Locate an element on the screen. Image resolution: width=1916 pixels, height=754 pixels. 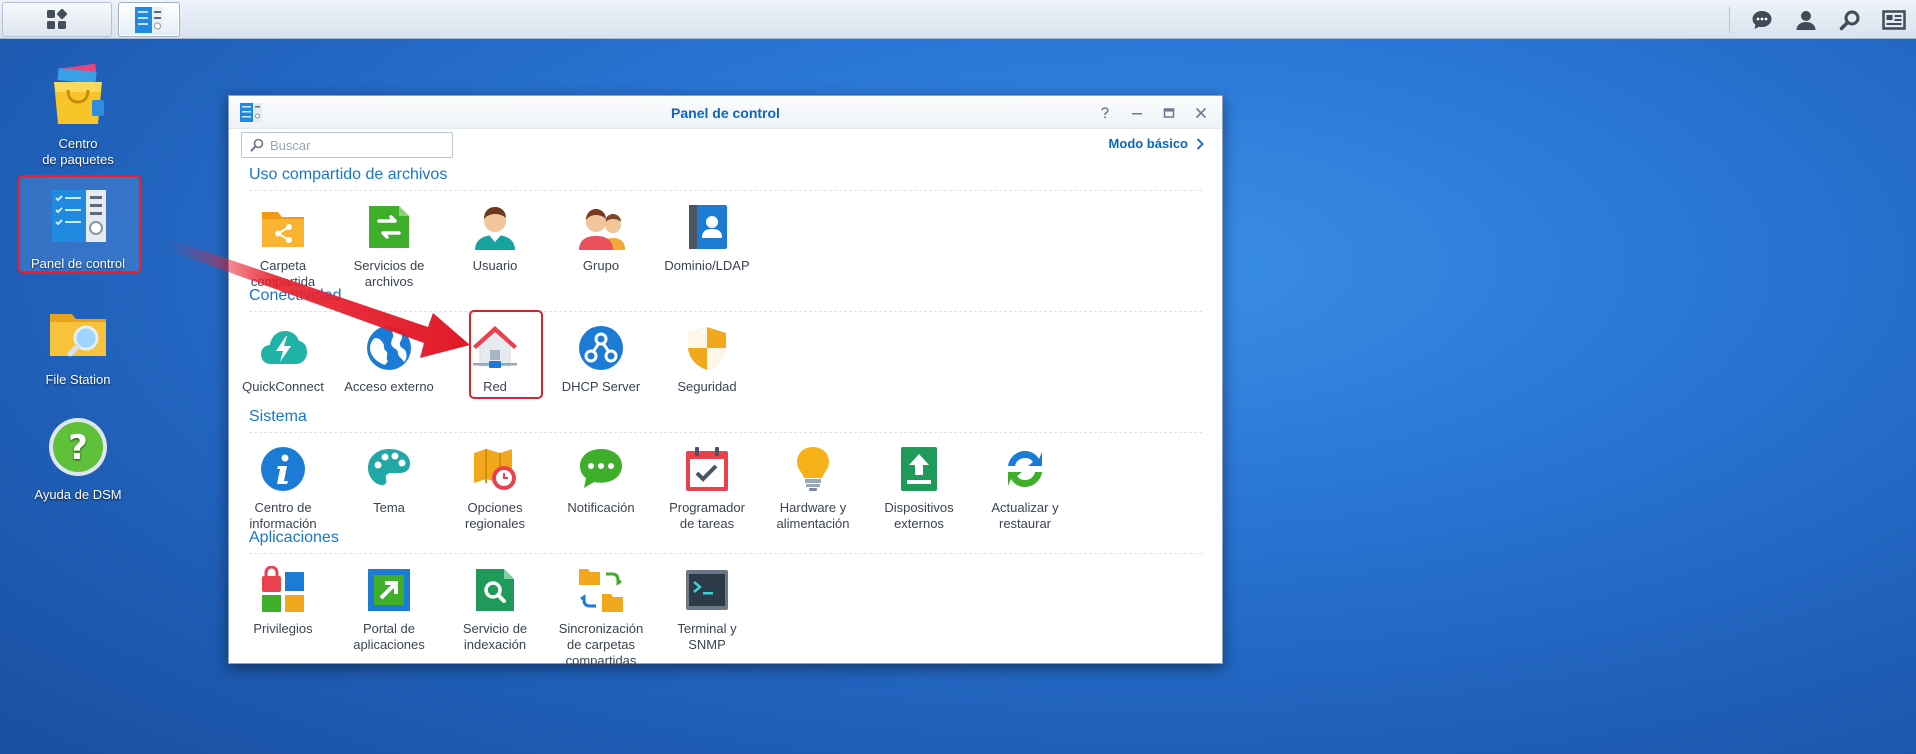
chat-icon is located at coordinates (1762, 19).